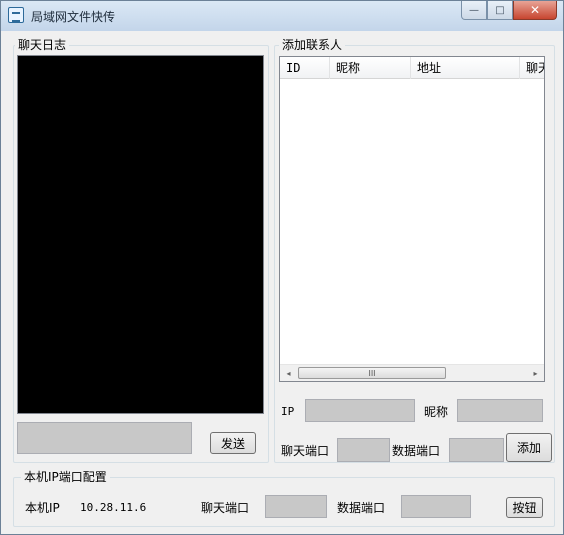 This screenshot has height=535, width=564. I want to click on contact-nickname-label: 昵称, so click(436, 412).